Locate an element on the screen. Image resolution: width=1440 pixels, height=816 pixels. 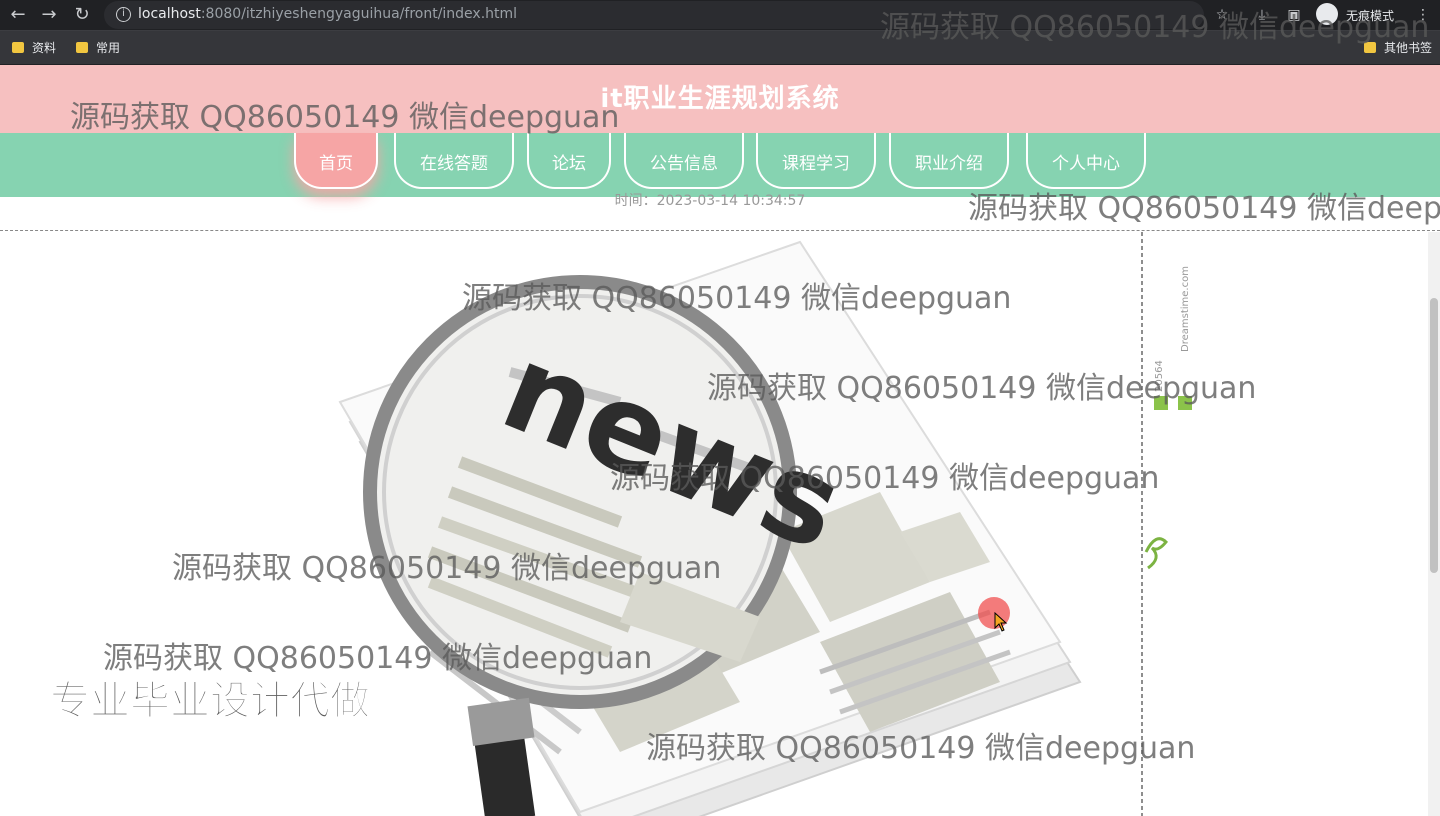
reload-icon: ↻ is located at coordinates (82, 15).